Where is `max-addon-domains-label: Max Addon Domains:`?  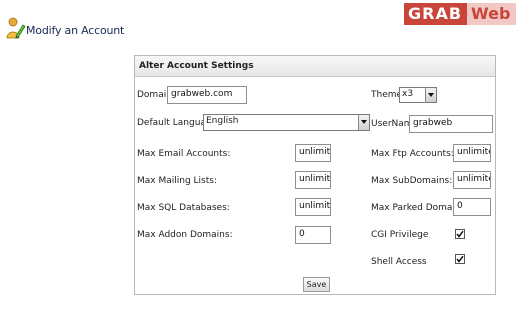 max-addon-domains-label: Max Addon Domains: is located at coordinates (185, 235).